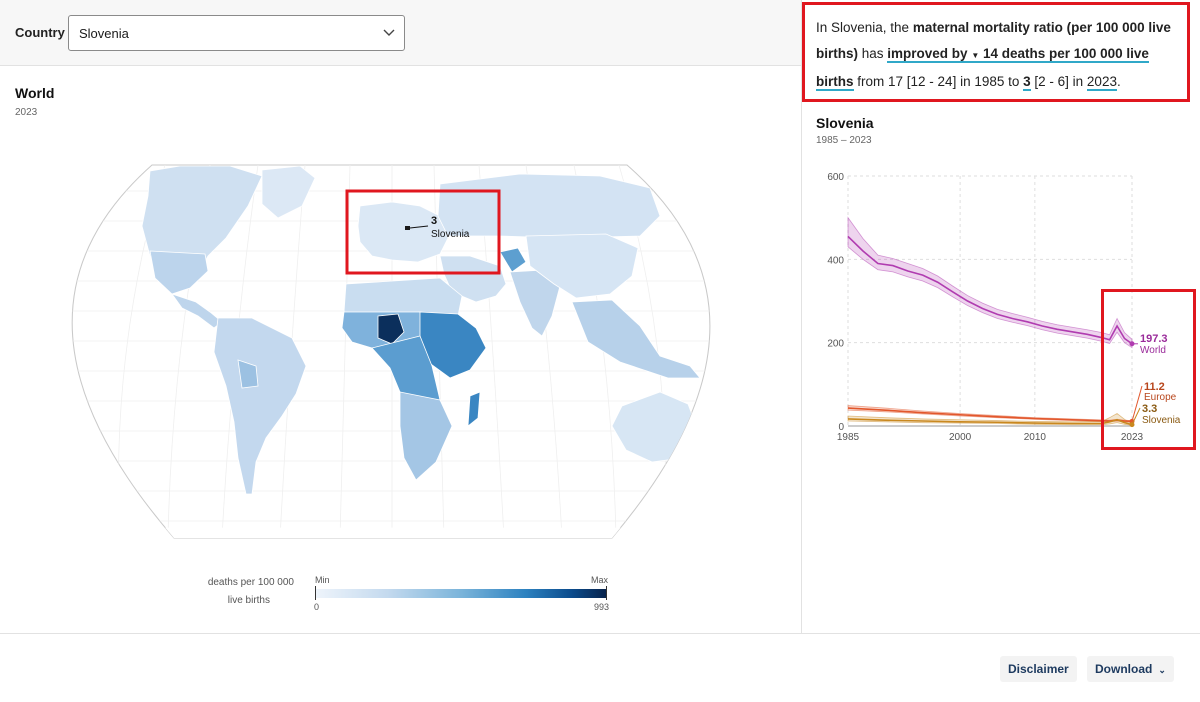  I want to click on x-tick-label: 2000, so click(960, 437).